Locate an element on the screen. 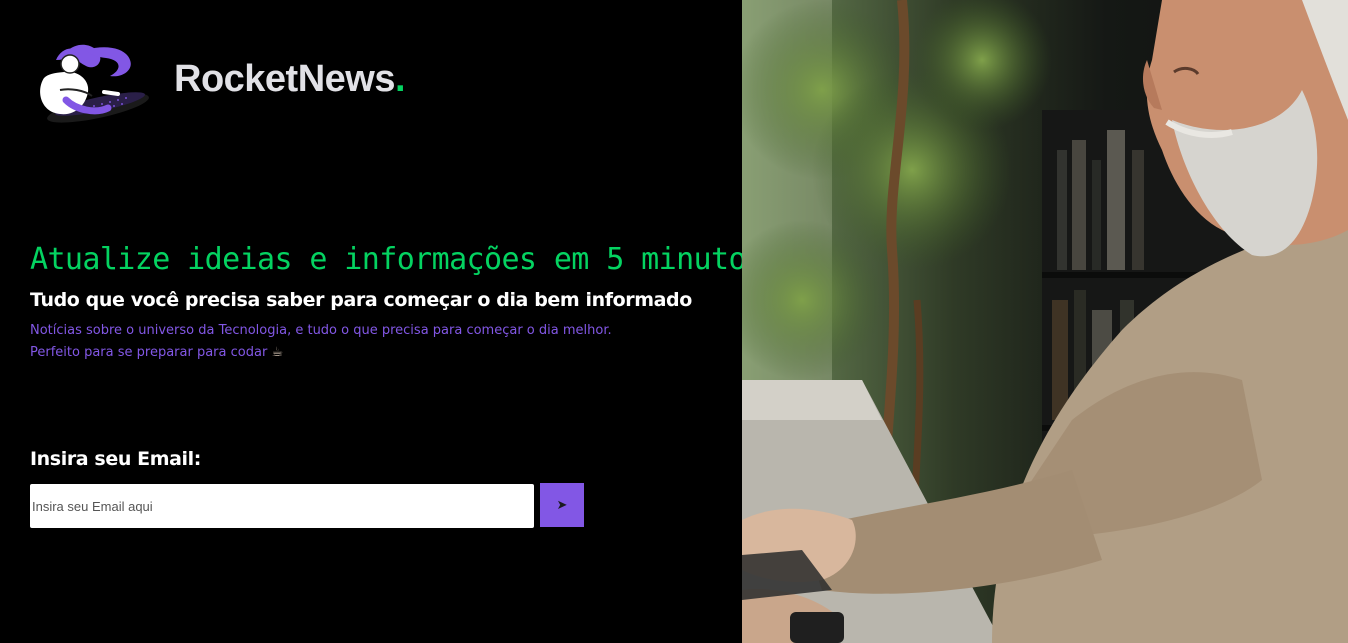 This screenshot has width=1348, height=643. description-line-2-text: Perfeito para se preparar para codar is located at coordinates (149, 352).